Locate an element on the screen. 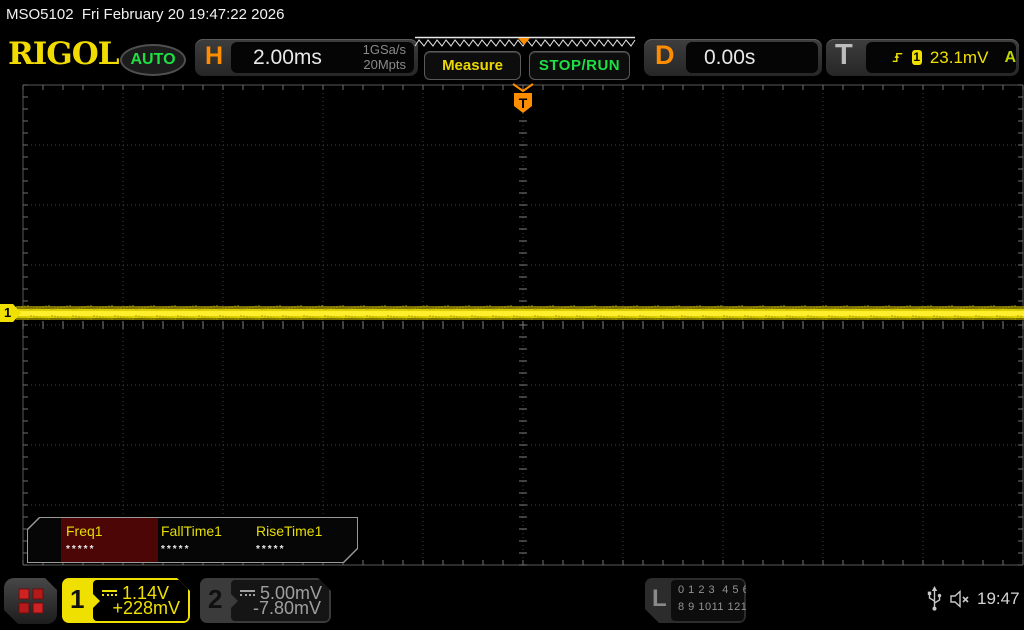 The width and height of the screenshot is (1024, 630). delay-label: D is located at coordinates (665, 55).